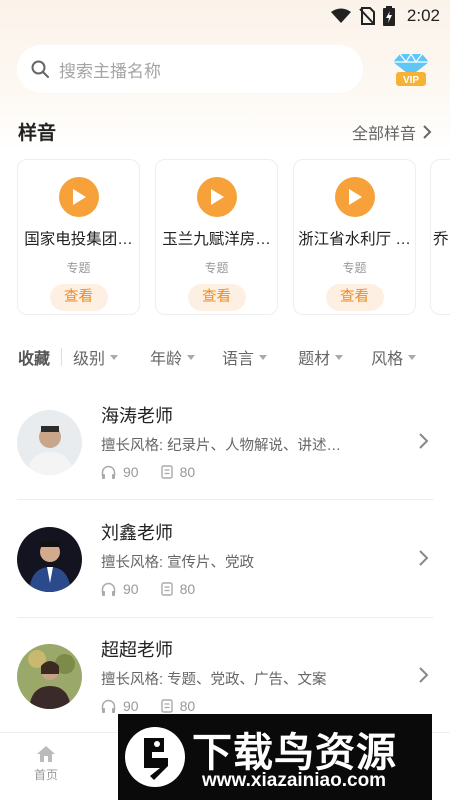  I want to click on search-row: 搜索主播名称 VIP, so click(225, 69).